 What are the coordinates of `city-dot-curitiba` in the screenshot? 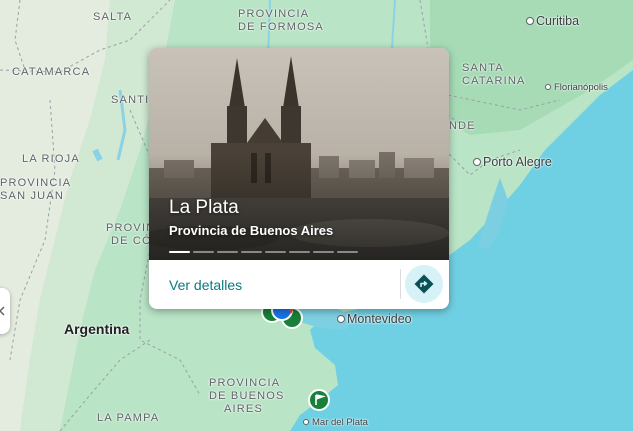 It's located at (530, 21).